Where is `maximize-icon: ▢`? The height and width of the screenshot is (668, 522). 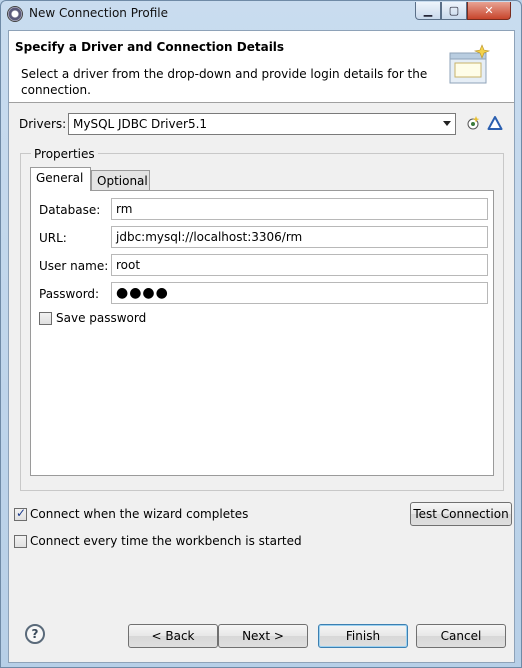 maximize-icon: ▢ is located at coordinates (454, 10).